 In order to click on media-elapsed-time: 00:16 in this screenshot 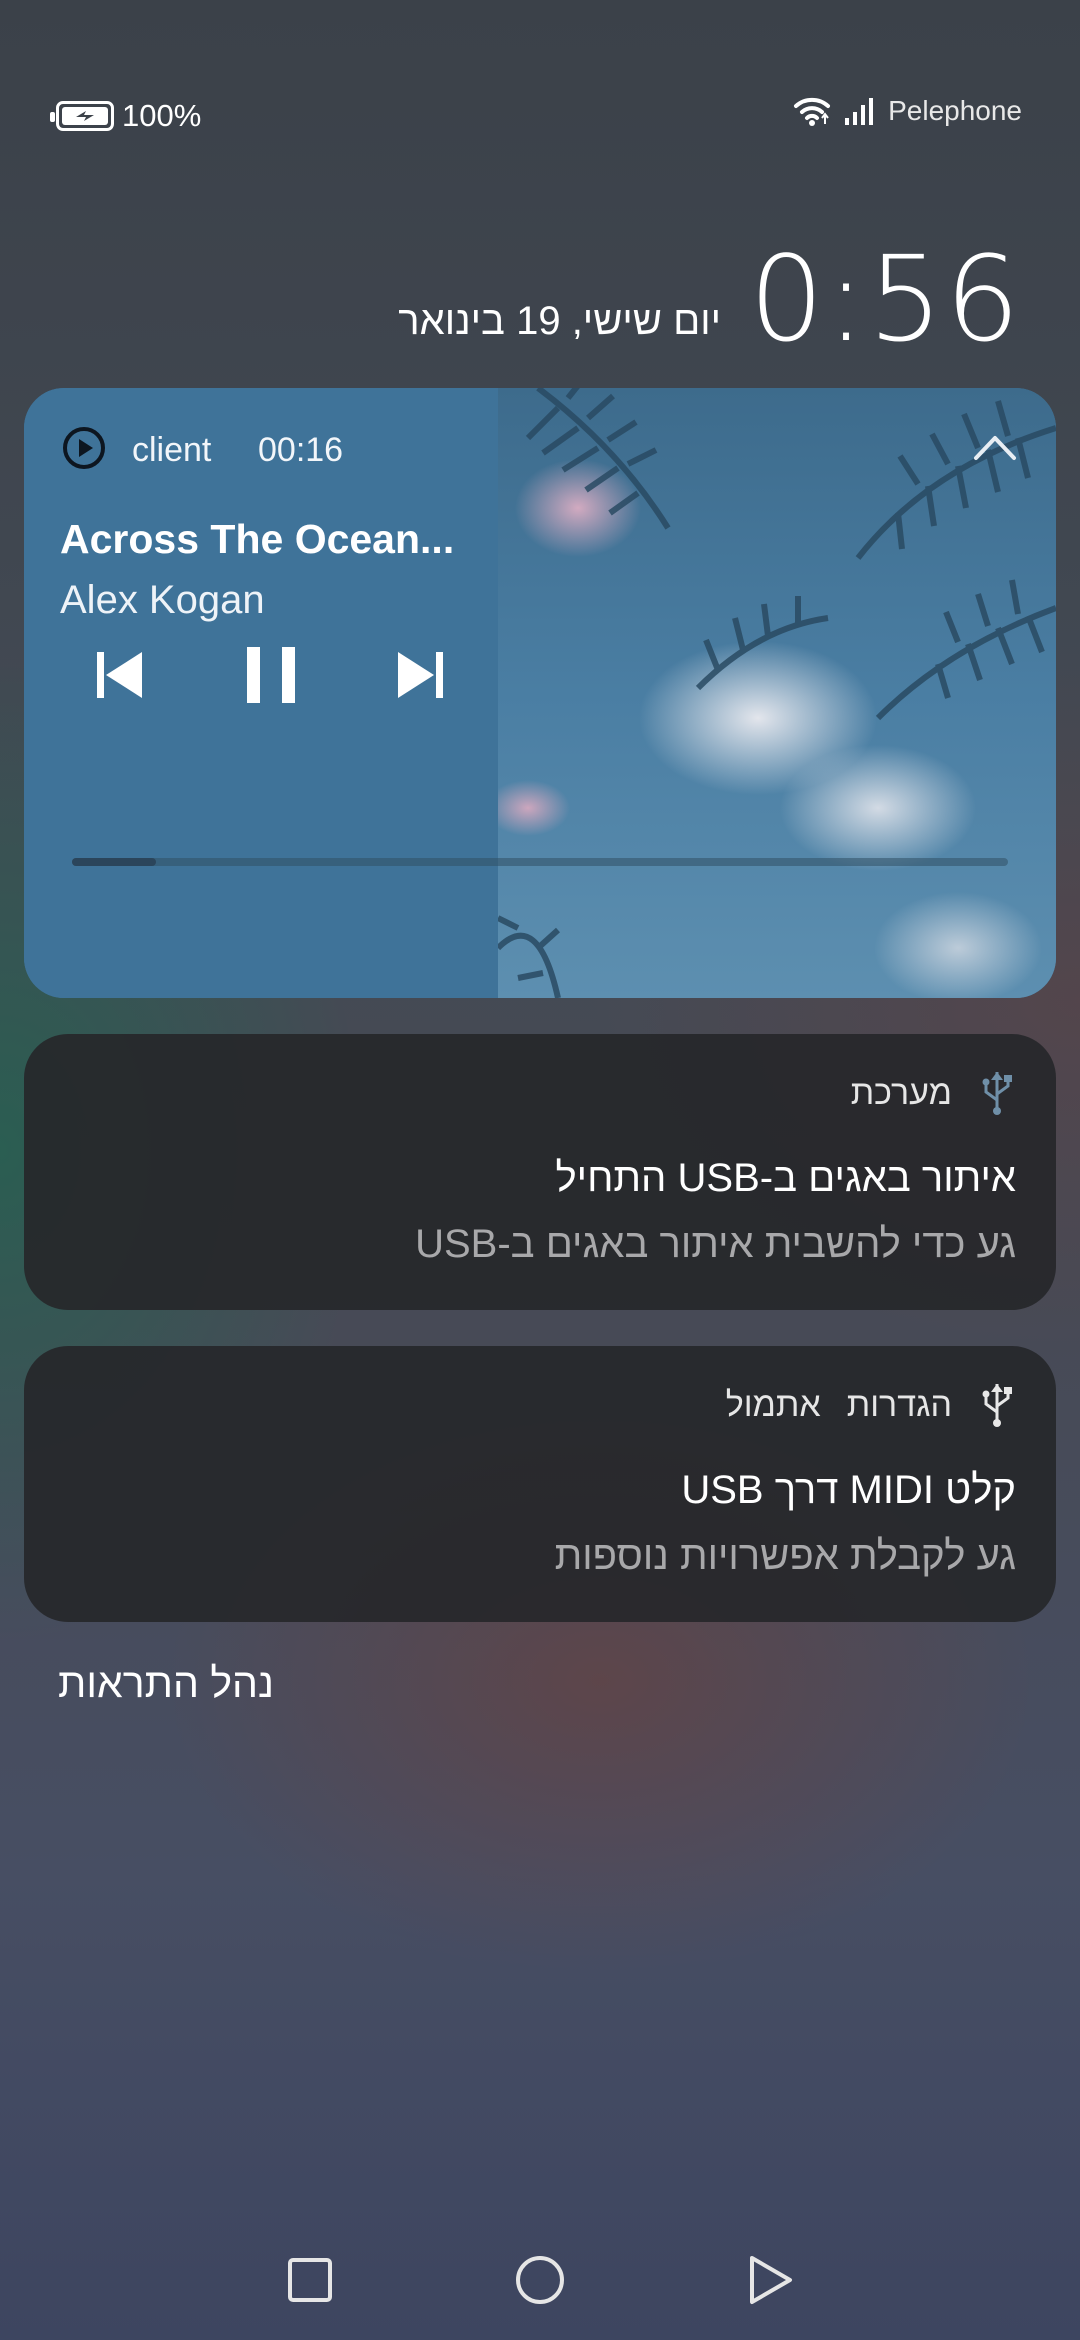, I will do `click(301, 450)`.